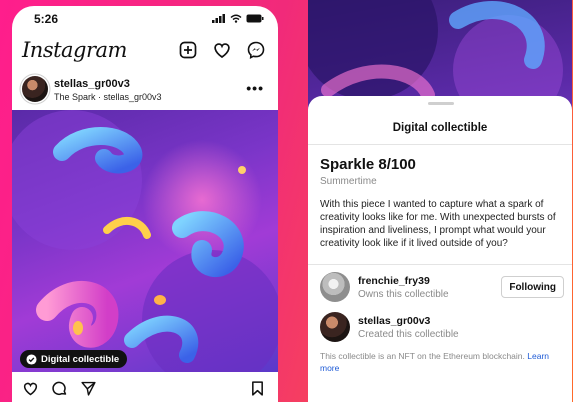 The width and height of the screenshot is (573, 402). I want to click on heart-icon, so click(222, 50).